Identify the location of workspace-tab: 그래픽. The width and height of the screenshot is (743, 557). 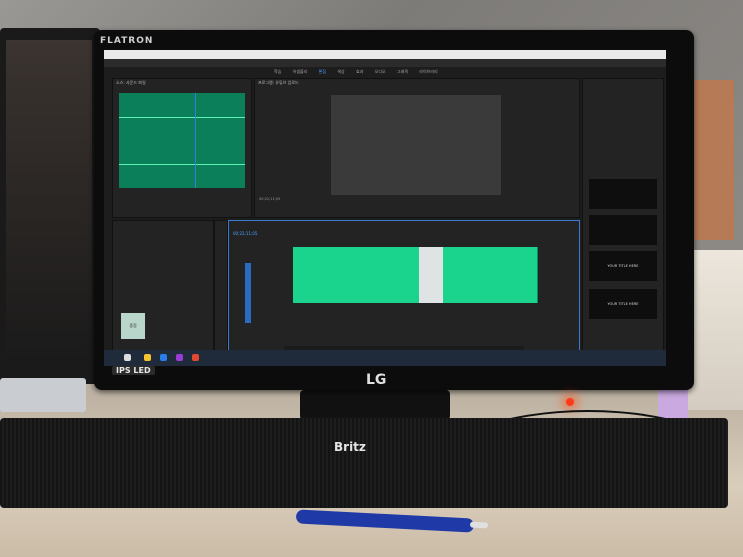
(402, 72).